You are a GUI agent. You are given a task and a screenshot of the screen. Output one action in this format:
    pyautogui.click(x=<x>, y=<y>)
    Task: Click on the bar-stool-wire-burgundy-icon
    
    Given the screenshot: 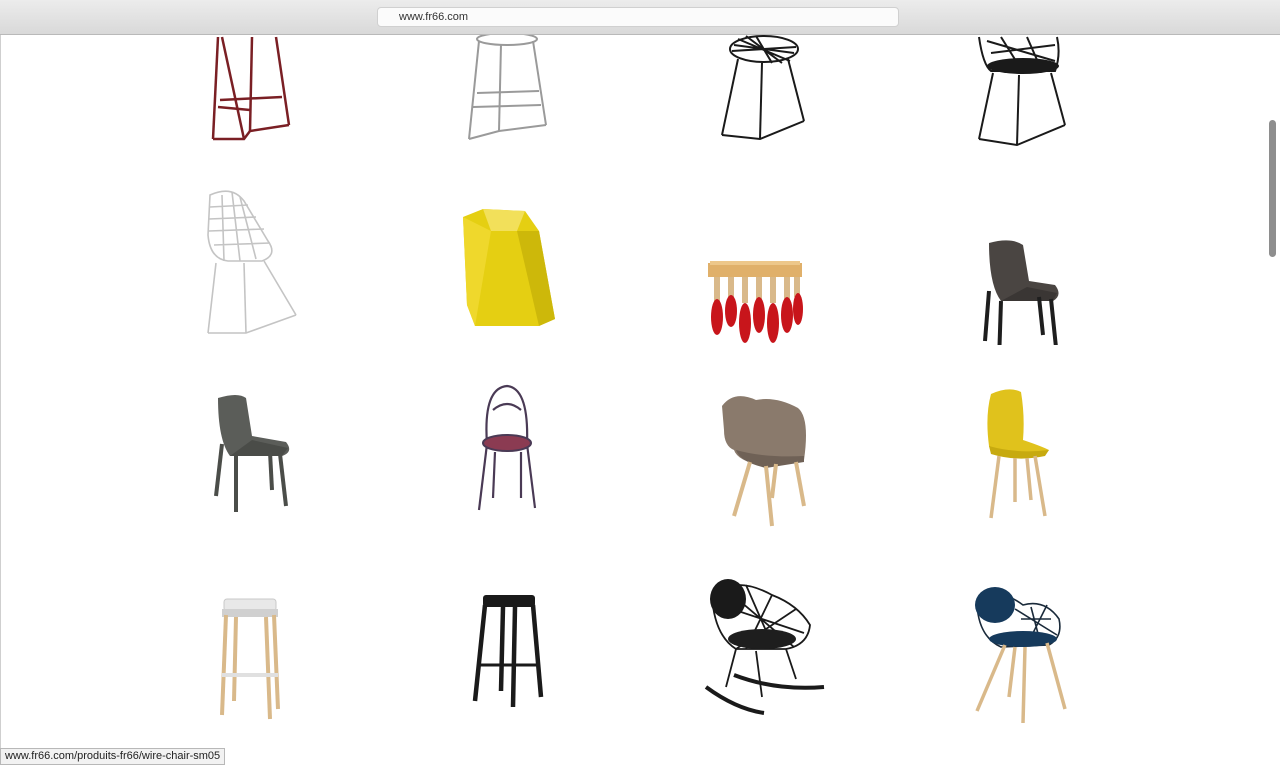 What is the action you would take?
    pyautogui.click(x=251, y=88)
    